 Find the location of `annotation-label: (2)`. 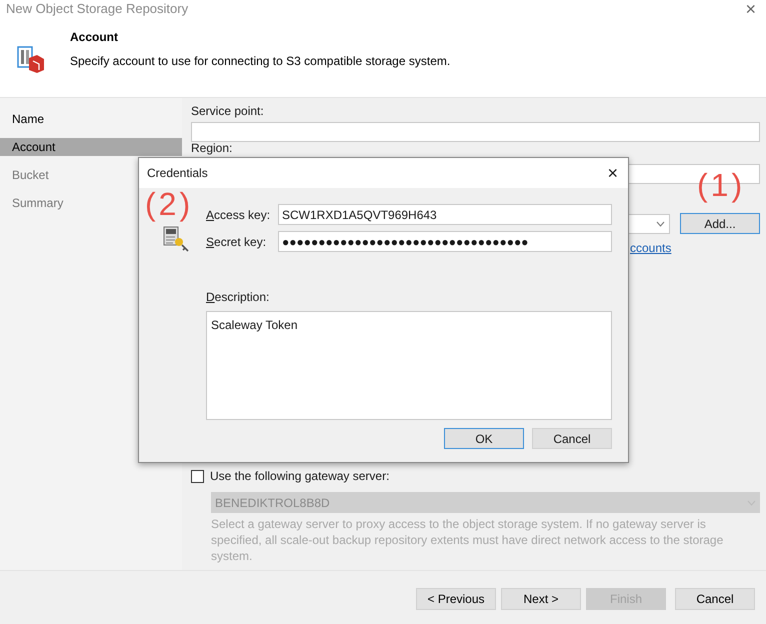

annotation-label: (2) is located at coordinates (169, 204).